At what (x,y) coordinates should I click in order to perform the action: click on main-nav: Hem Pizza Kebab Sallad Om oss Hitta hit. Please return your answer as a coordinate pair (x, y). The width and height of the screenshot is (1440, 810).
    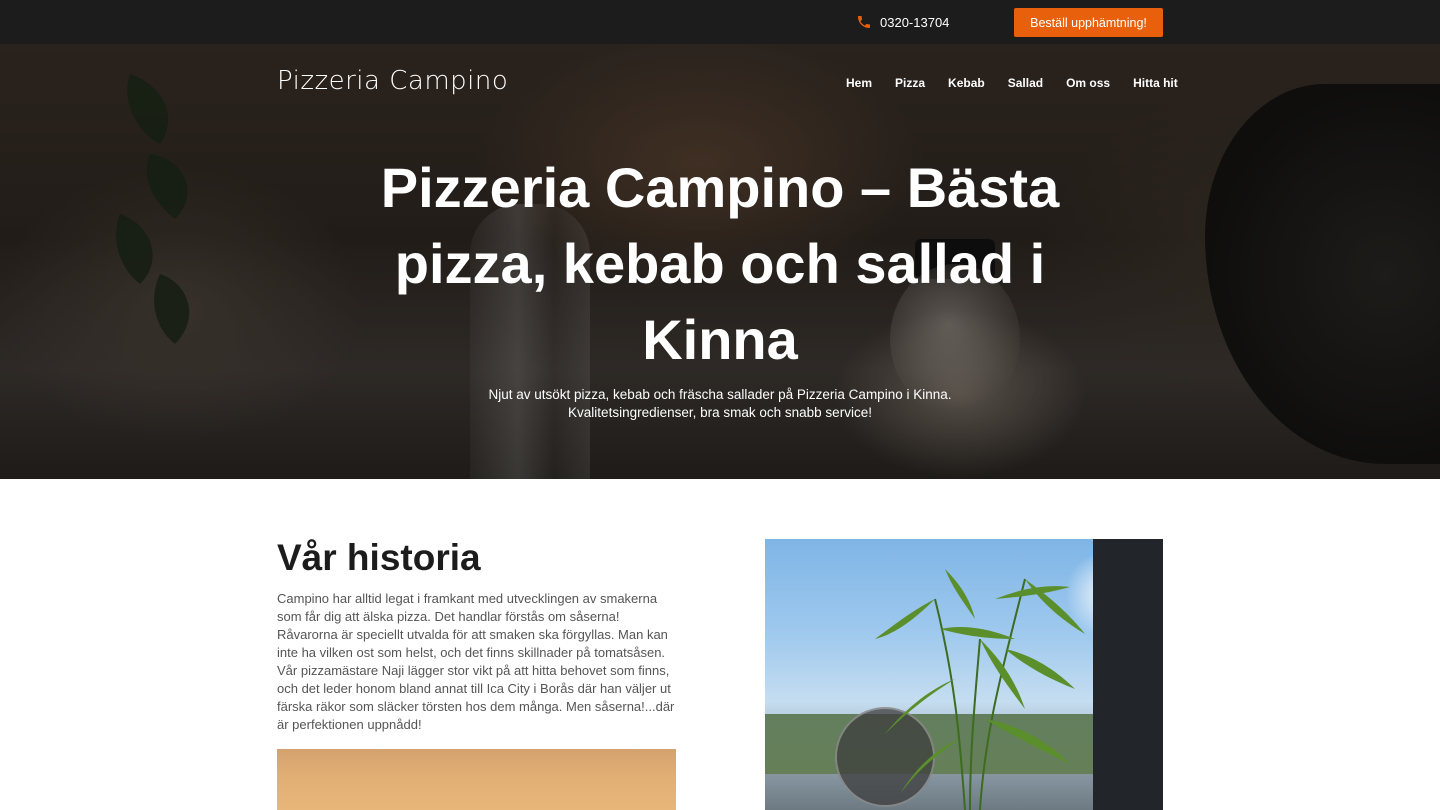
    Looking at the image, I should click on (1012, 83).